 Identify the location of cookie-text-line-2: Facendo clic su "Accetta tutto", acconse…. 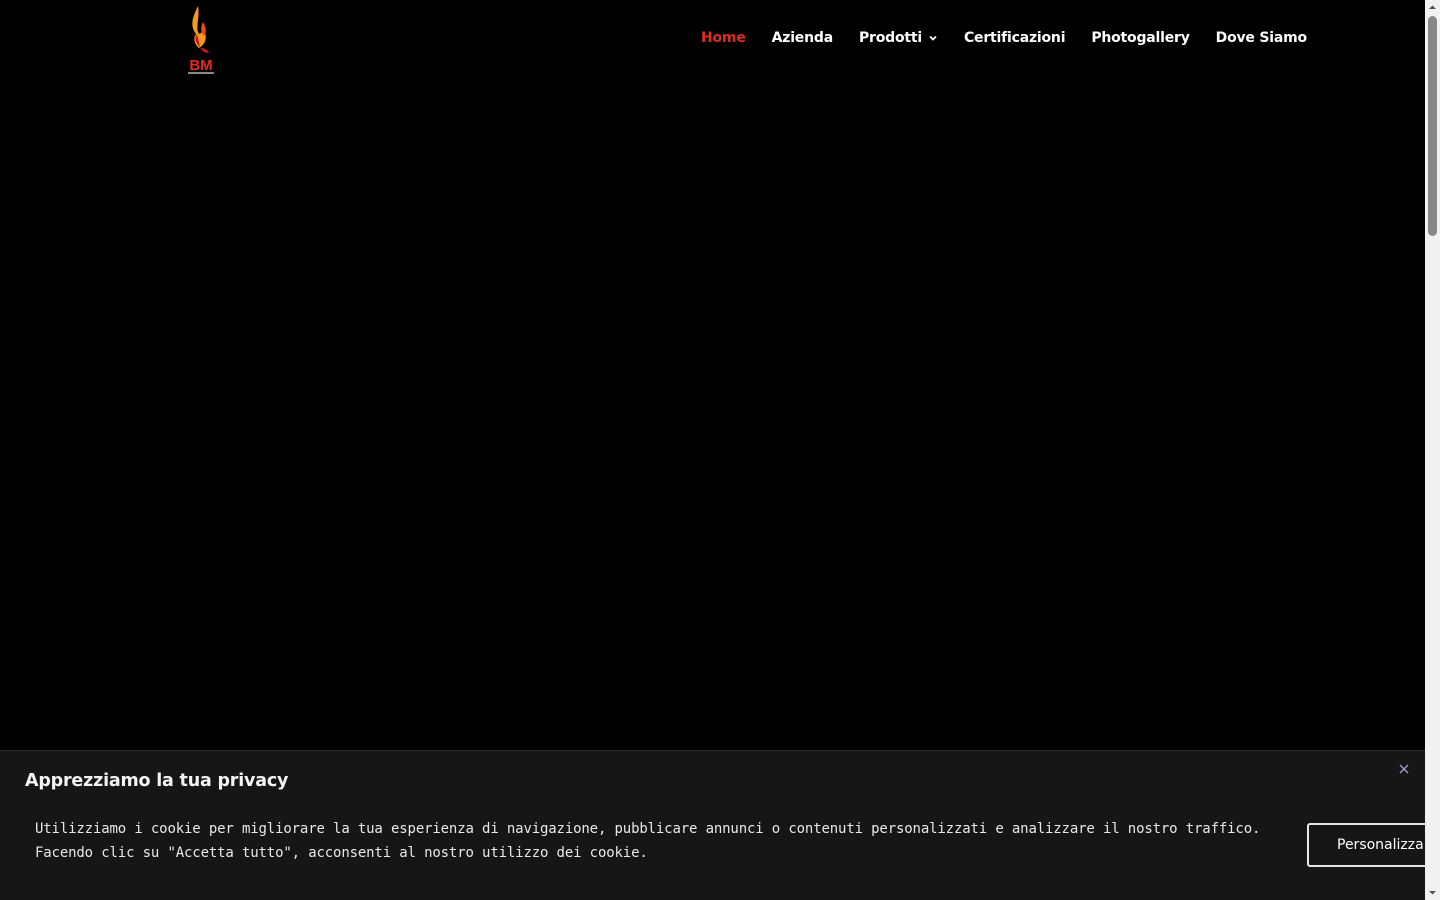
(341, 853).